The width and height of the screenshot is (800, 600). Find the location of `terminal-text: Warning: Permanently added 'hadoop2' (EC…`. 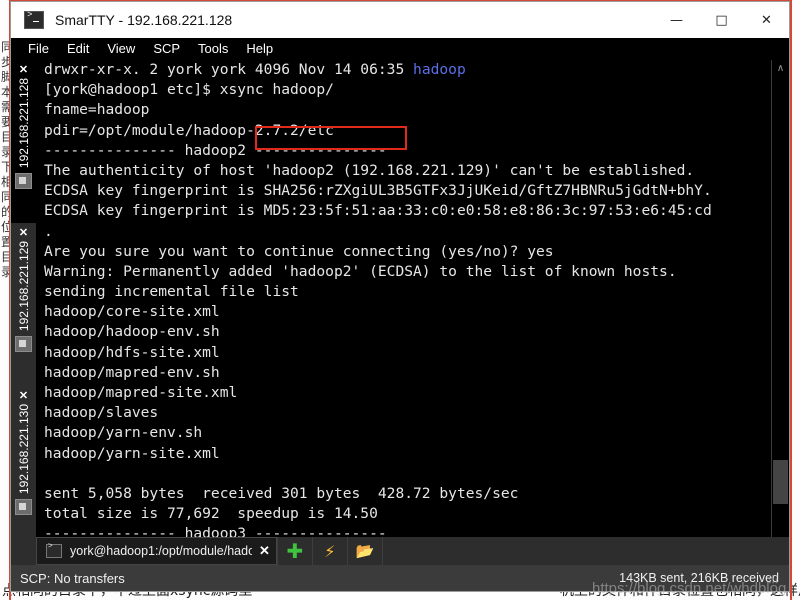

terminal-text: Warning: Permanently added 'hadoop2' (EC… is located at coordinates (360, 271).